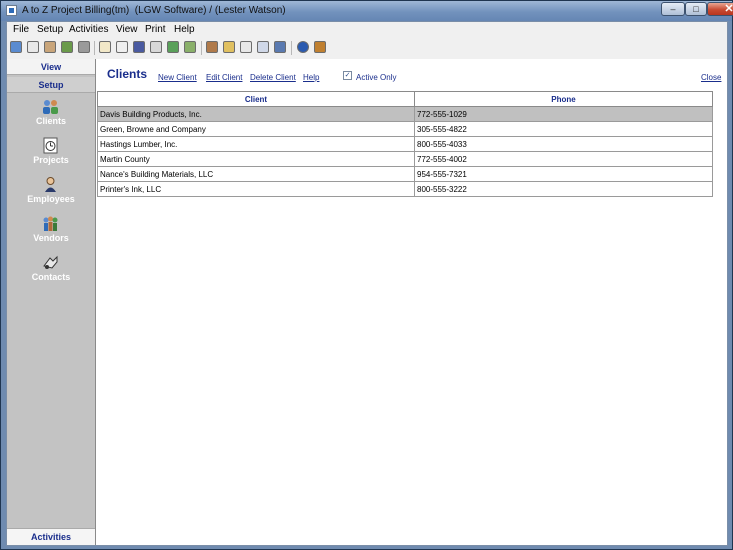  Describe the element at coordinates (212, 47) in the screenshot. I see `home-icon` at that location.